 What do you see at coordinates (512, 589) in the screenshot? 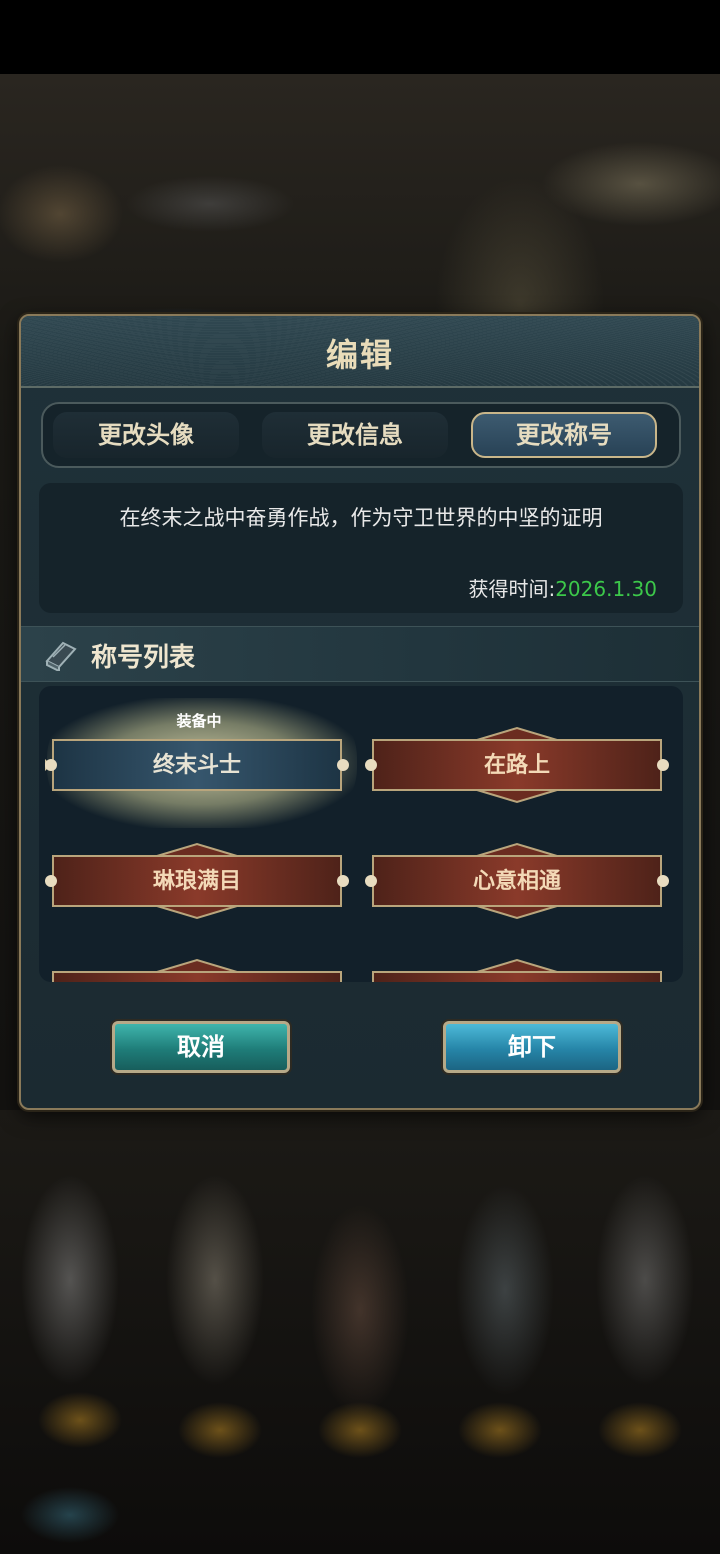
I see `acquire-label: 获得时间:` at bounding box center [512, 589].